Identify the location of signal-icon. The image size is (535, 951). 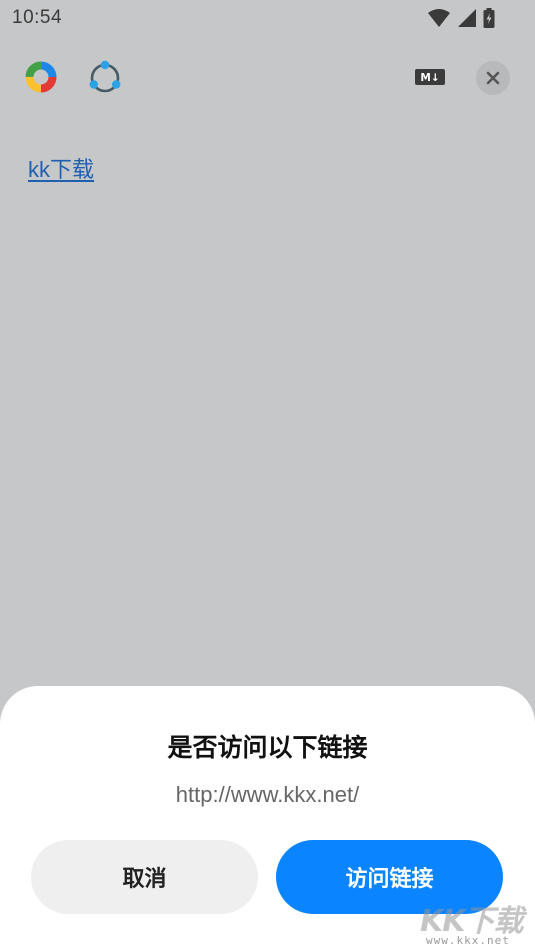
(467, 18).